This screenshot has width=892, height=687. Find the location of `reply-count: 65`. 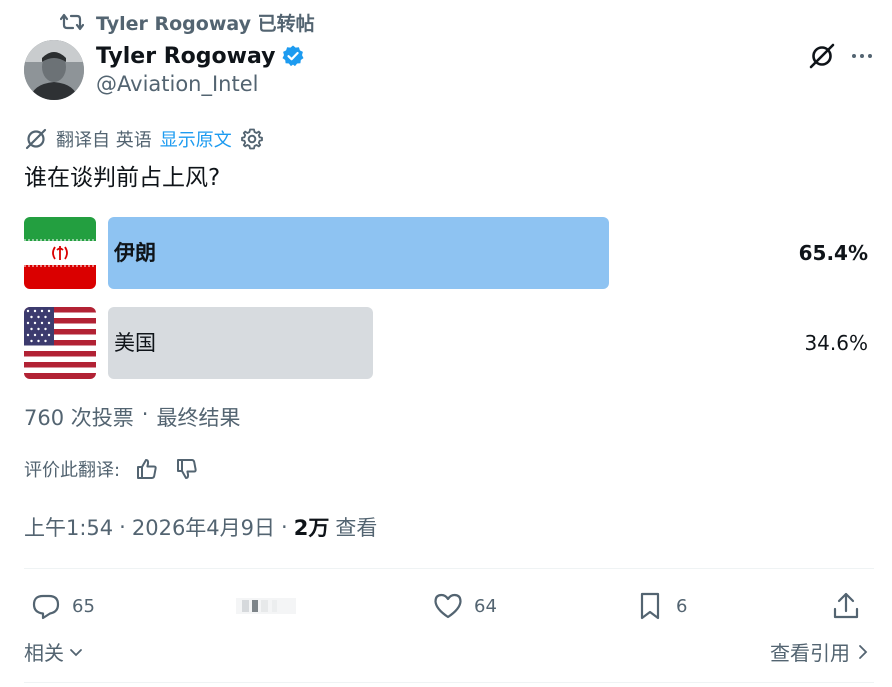

reply-count: 65 is located at coordinates (83, 606).